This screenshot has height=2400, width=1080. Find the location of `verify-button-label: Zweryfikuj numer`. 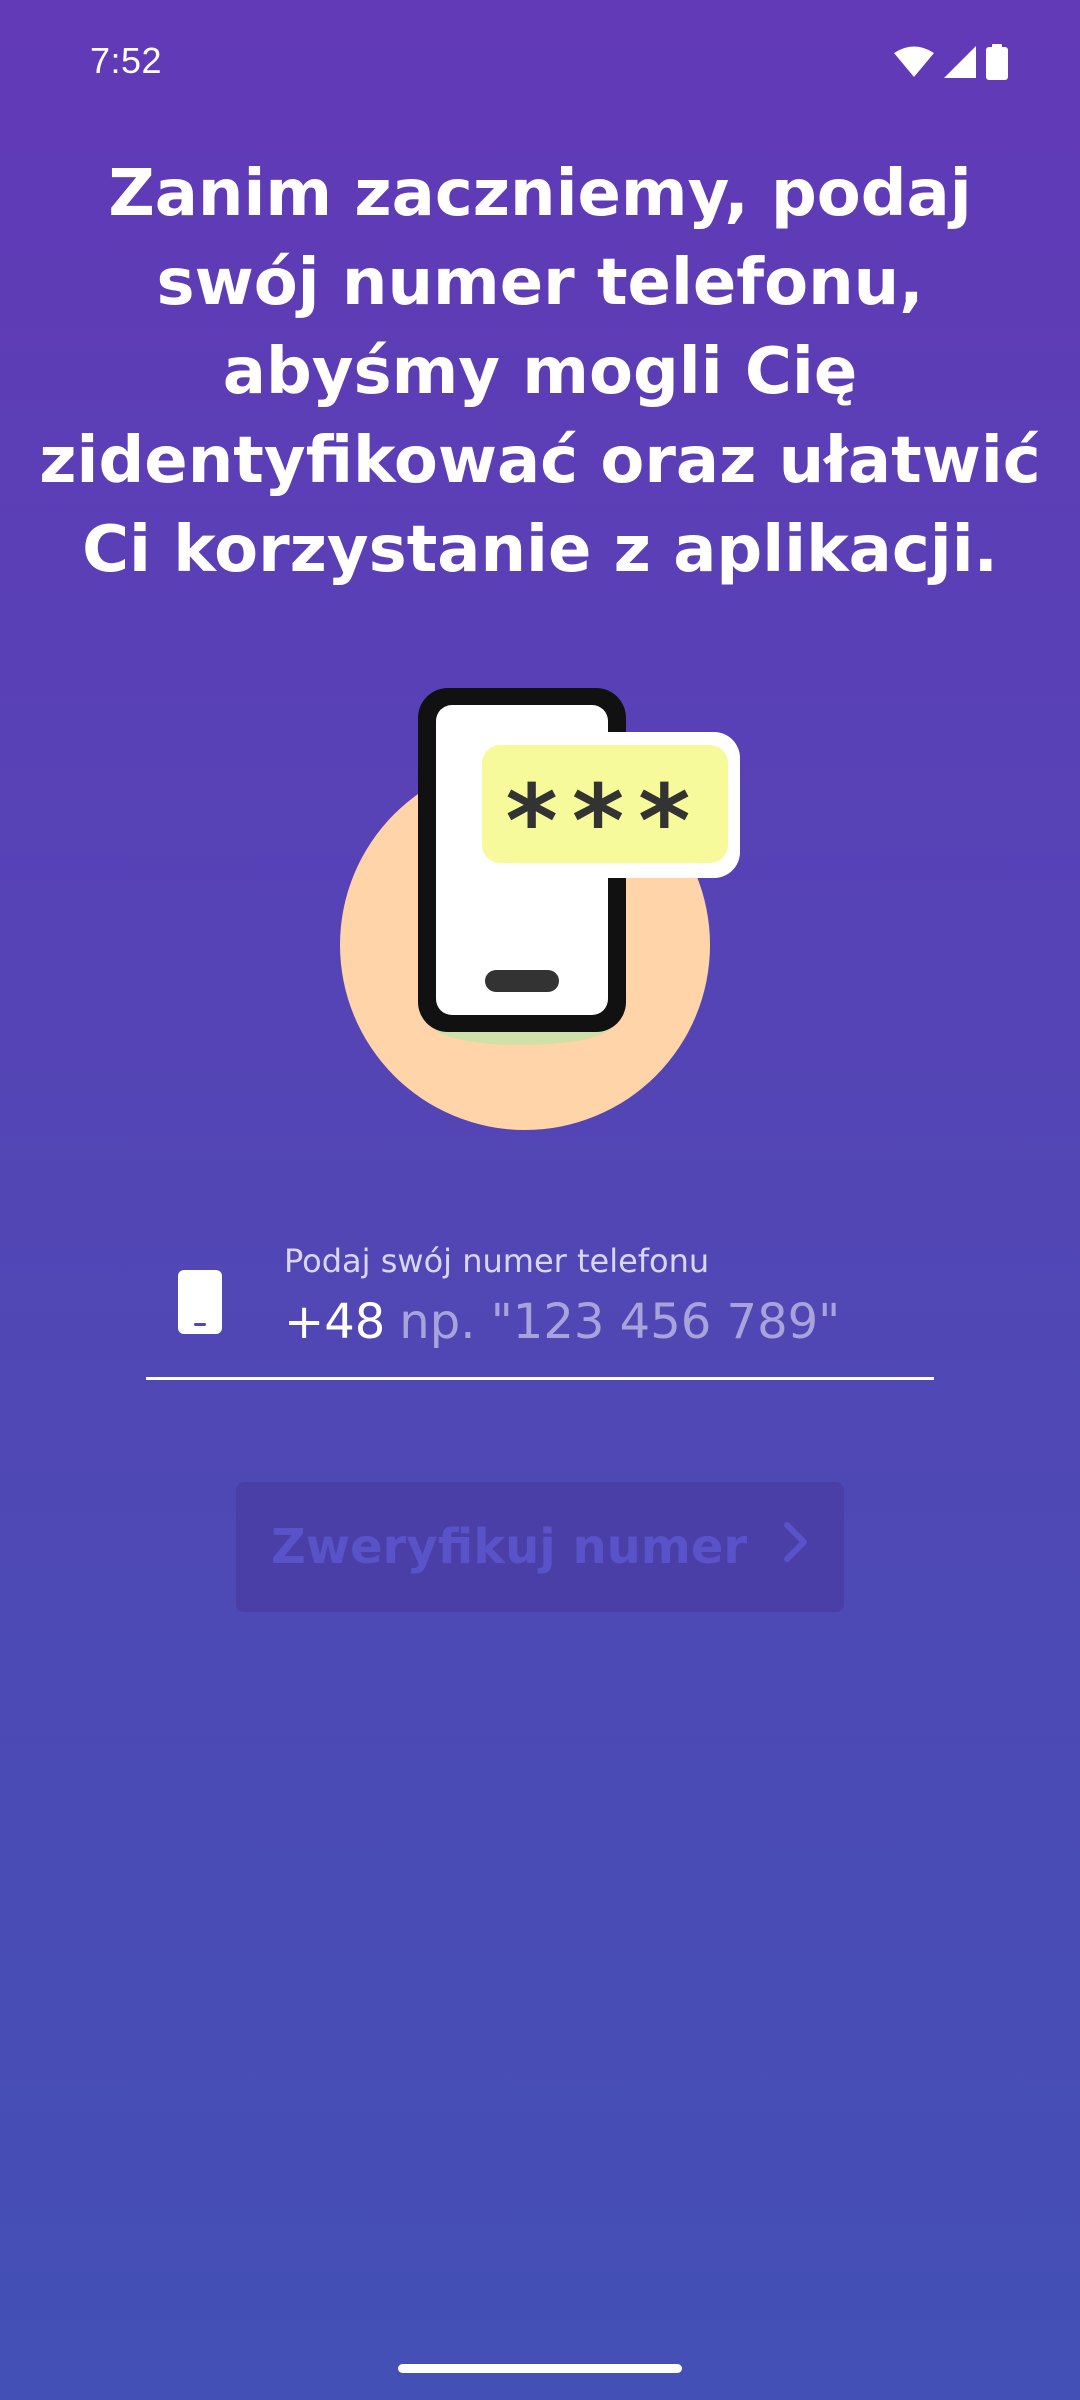

verify-button-label: Zweryfikuj numer is located at coordinates (509, 1547).